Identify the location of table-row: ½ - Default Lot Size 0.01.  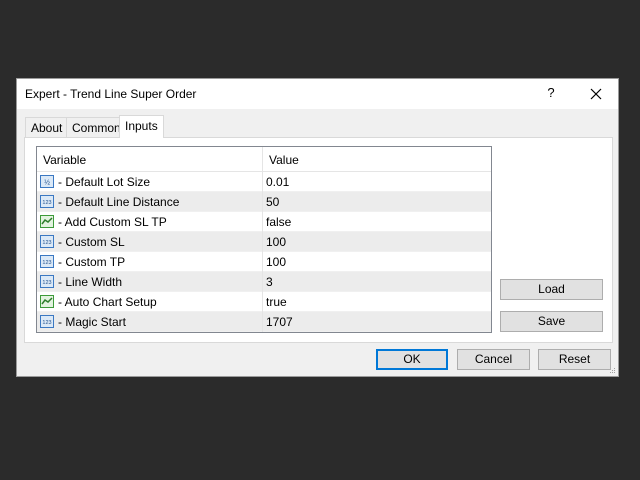
(264, 182).